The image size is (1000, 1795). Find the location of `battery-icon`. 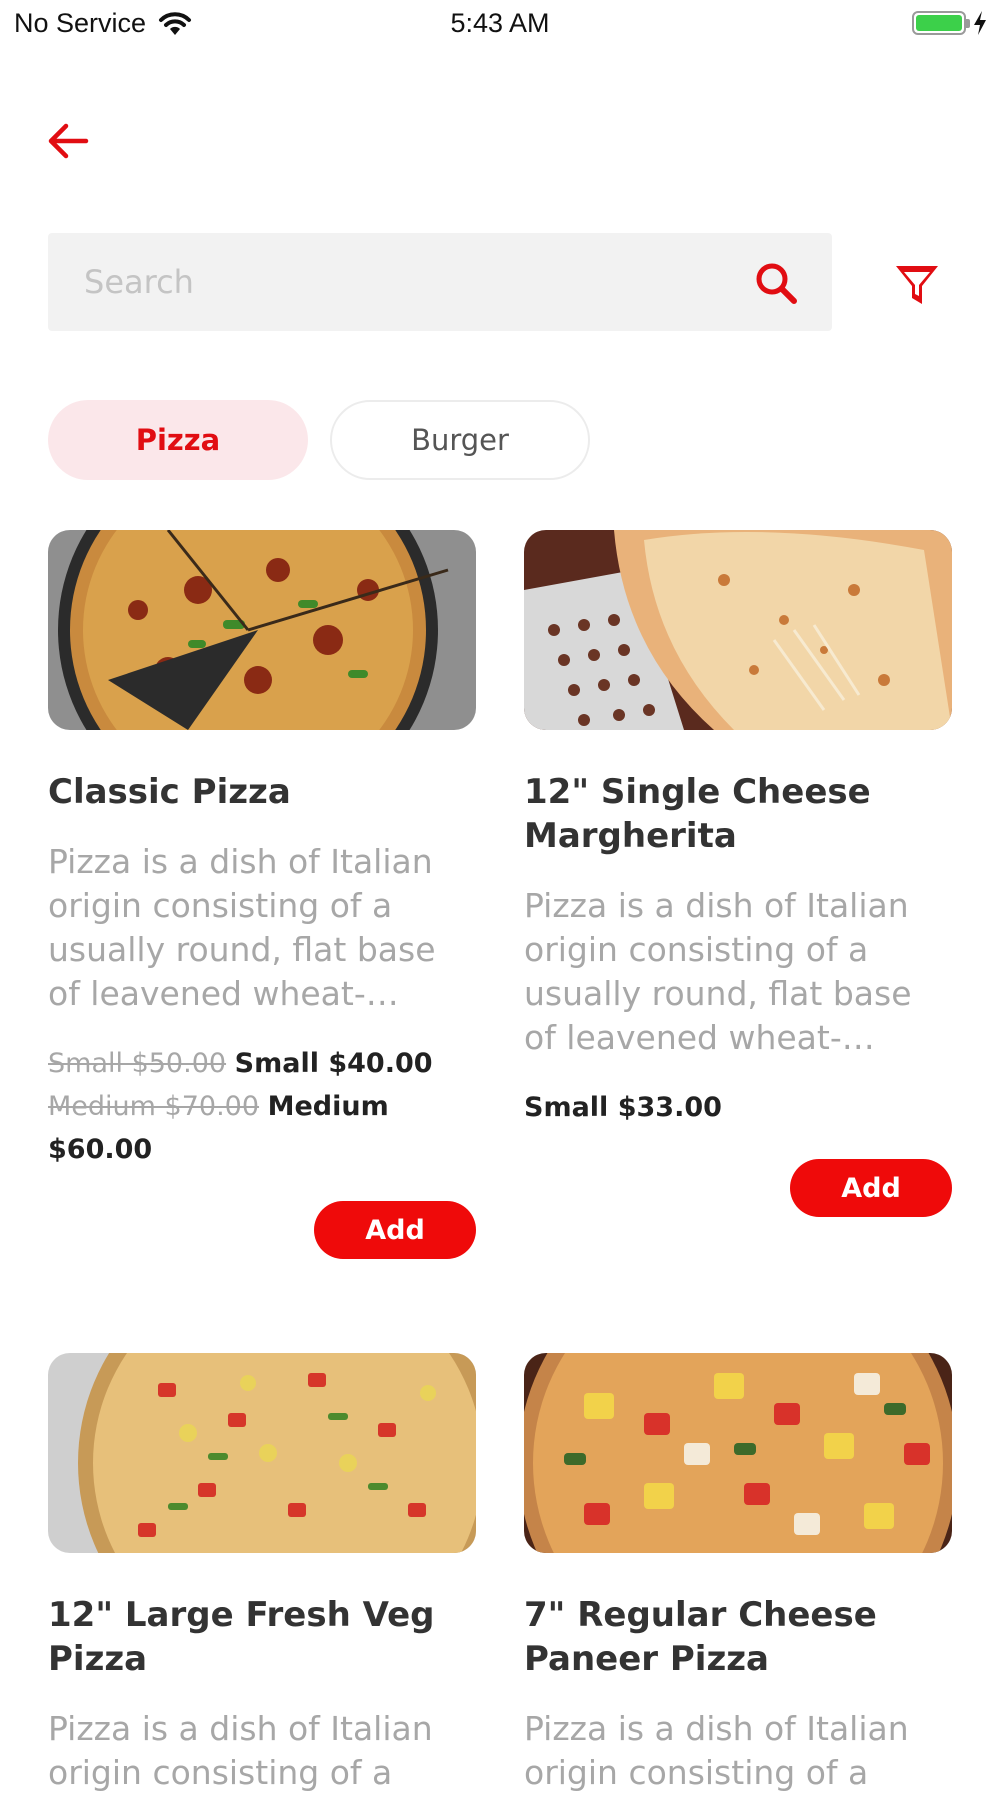

battery-icon is located at coordinates (941, 23).